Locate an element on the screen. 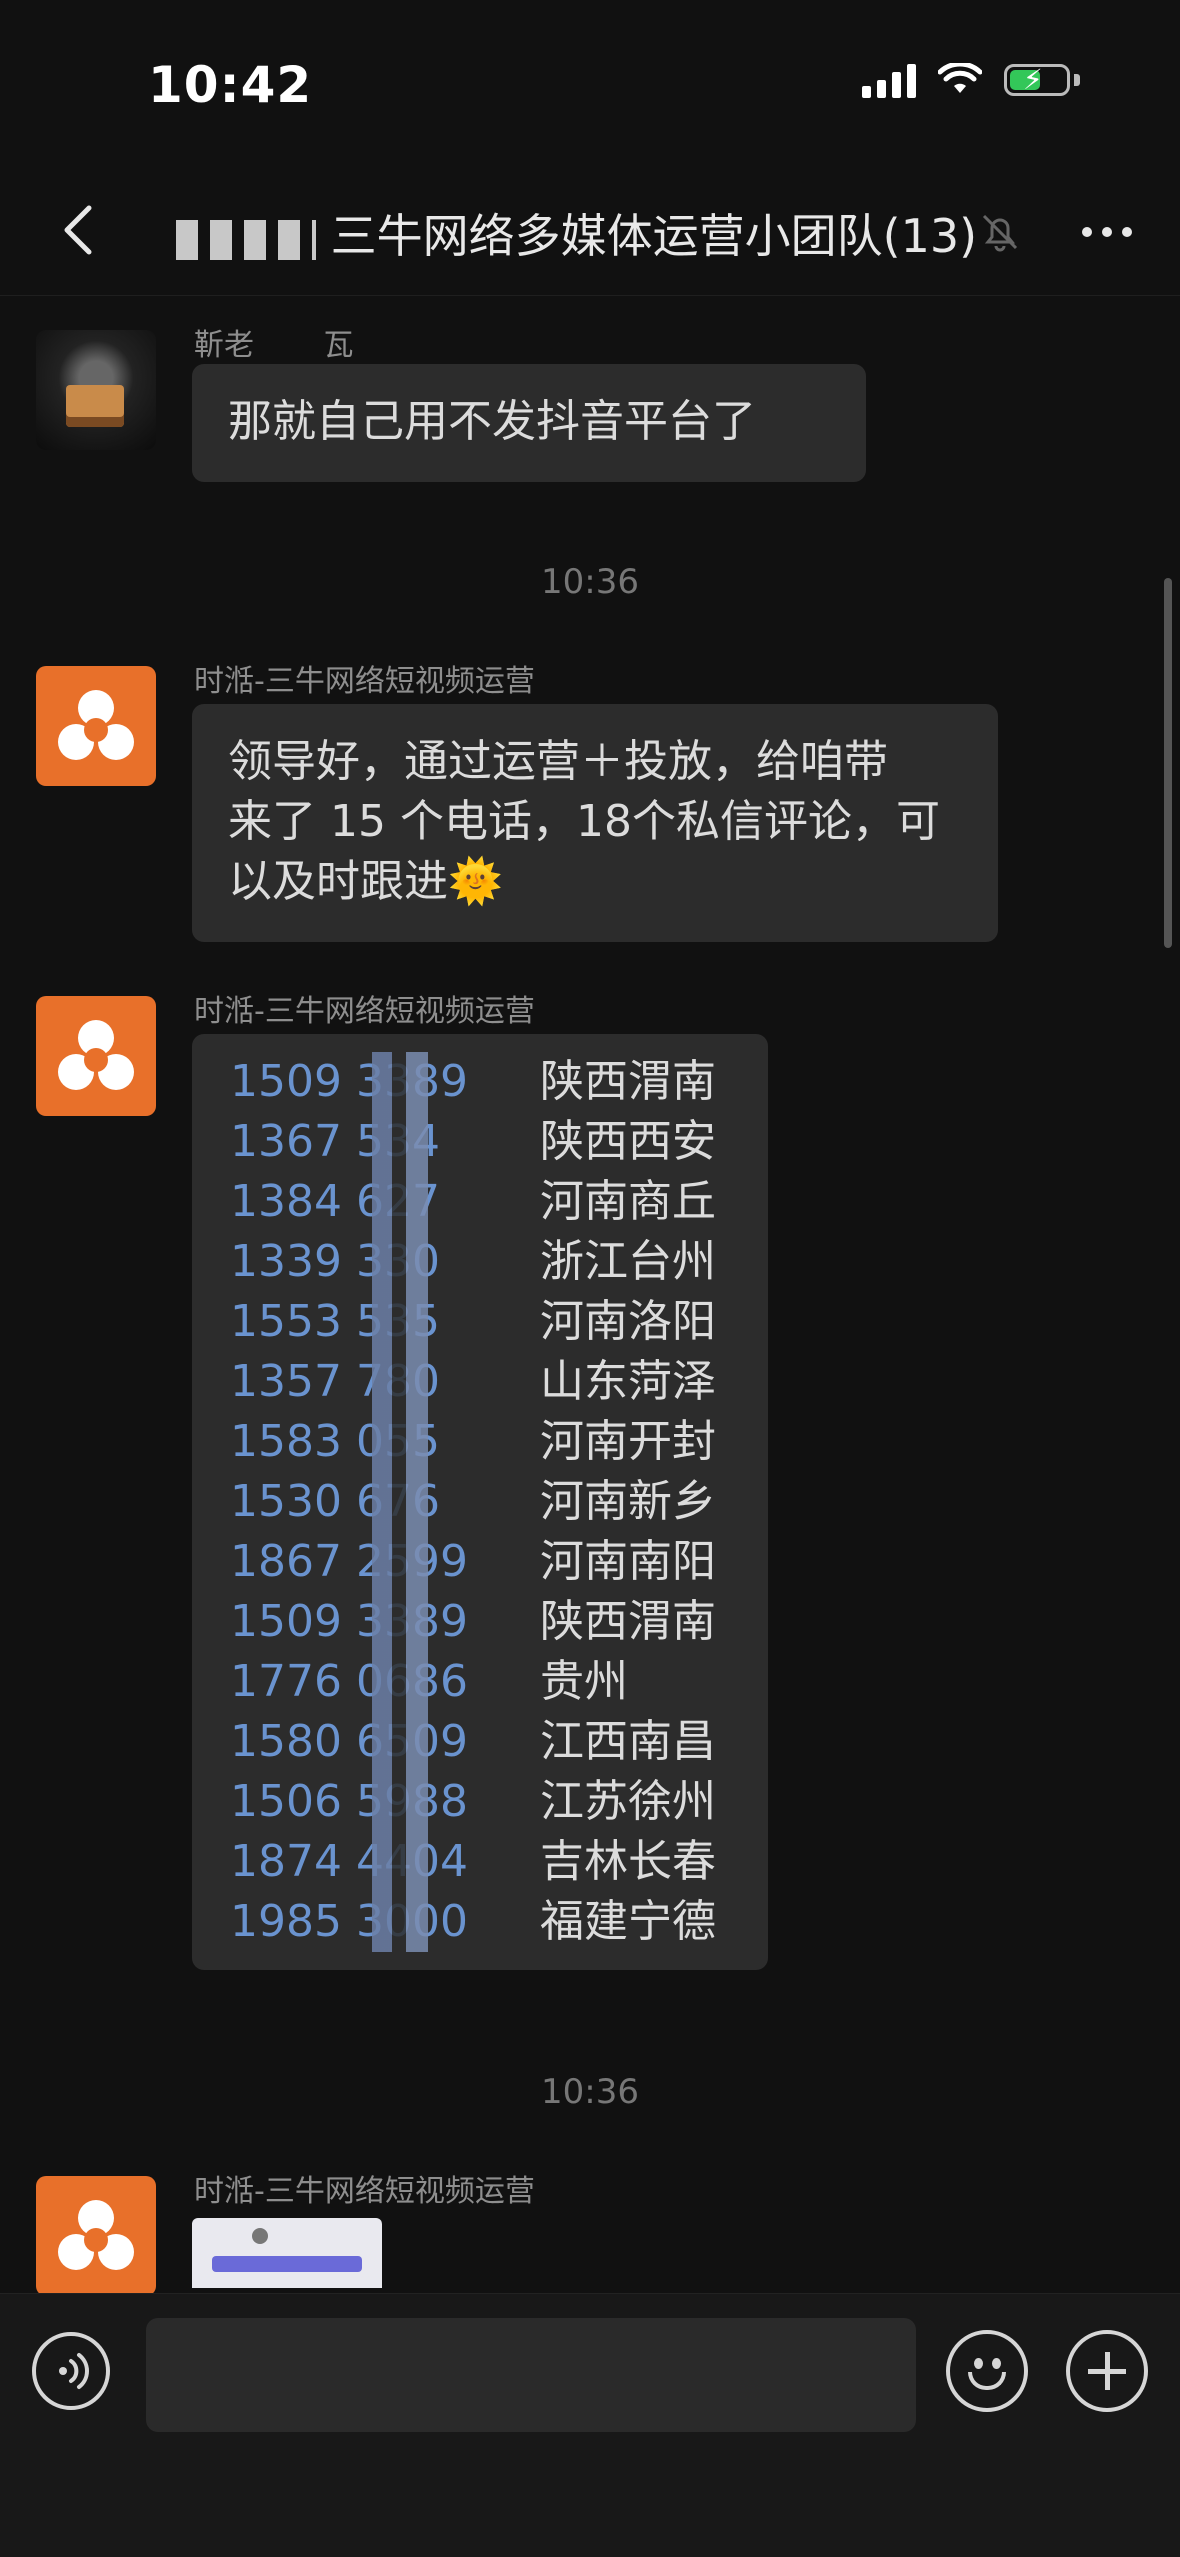  phone-entry: 1985 3000 福建宁德 is located at coordinates (480, 1922).